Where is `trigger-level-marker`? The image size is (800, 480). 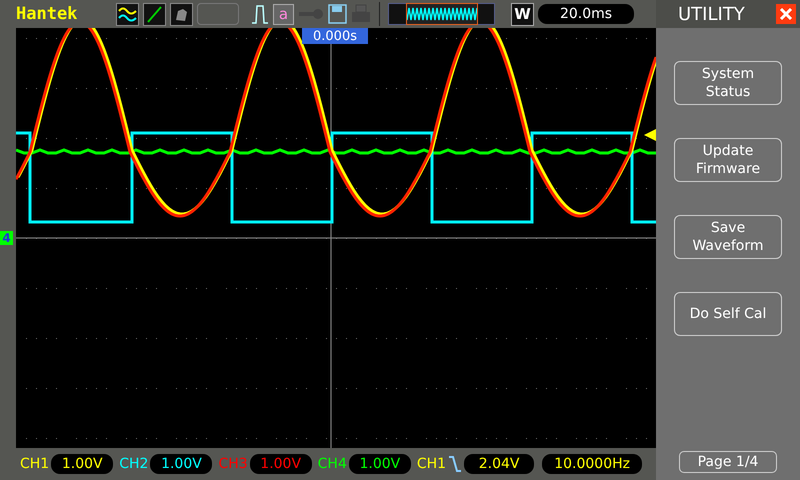 trigger-level-marker is located at coordinates (650, 135).